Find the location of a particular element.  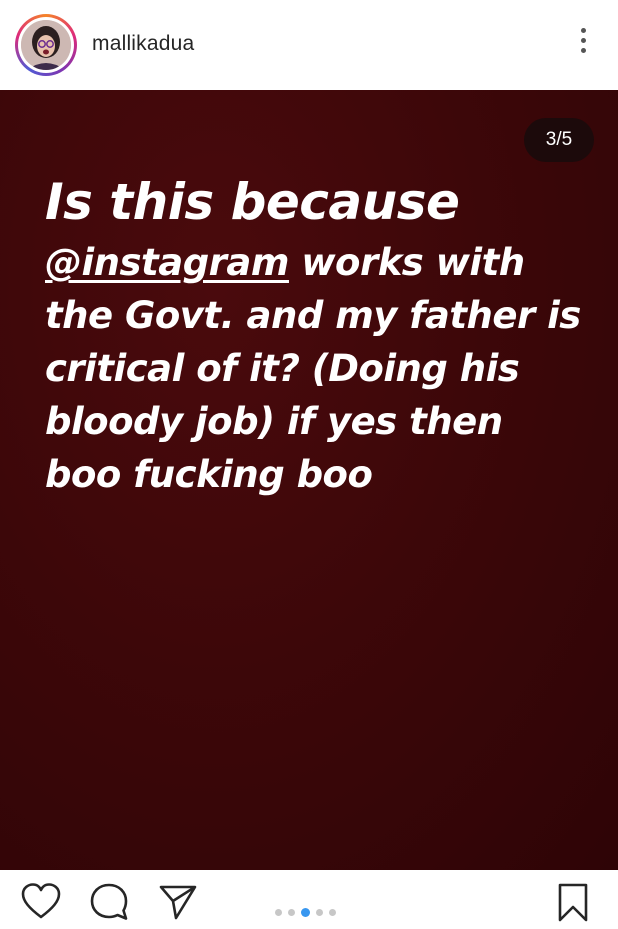

avatar-image is located at coordinates (46, 45).